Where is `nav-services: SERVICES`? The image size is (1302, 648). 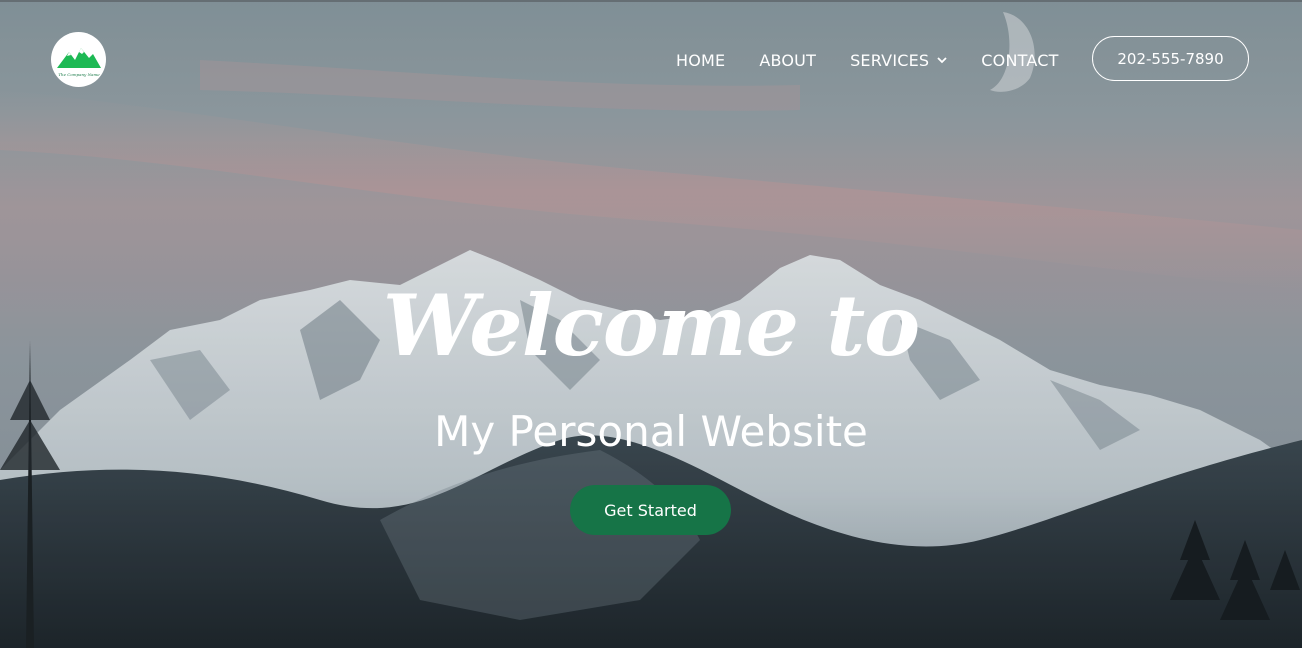 nav-services: SERVICES is located at coordinates (898, 60).